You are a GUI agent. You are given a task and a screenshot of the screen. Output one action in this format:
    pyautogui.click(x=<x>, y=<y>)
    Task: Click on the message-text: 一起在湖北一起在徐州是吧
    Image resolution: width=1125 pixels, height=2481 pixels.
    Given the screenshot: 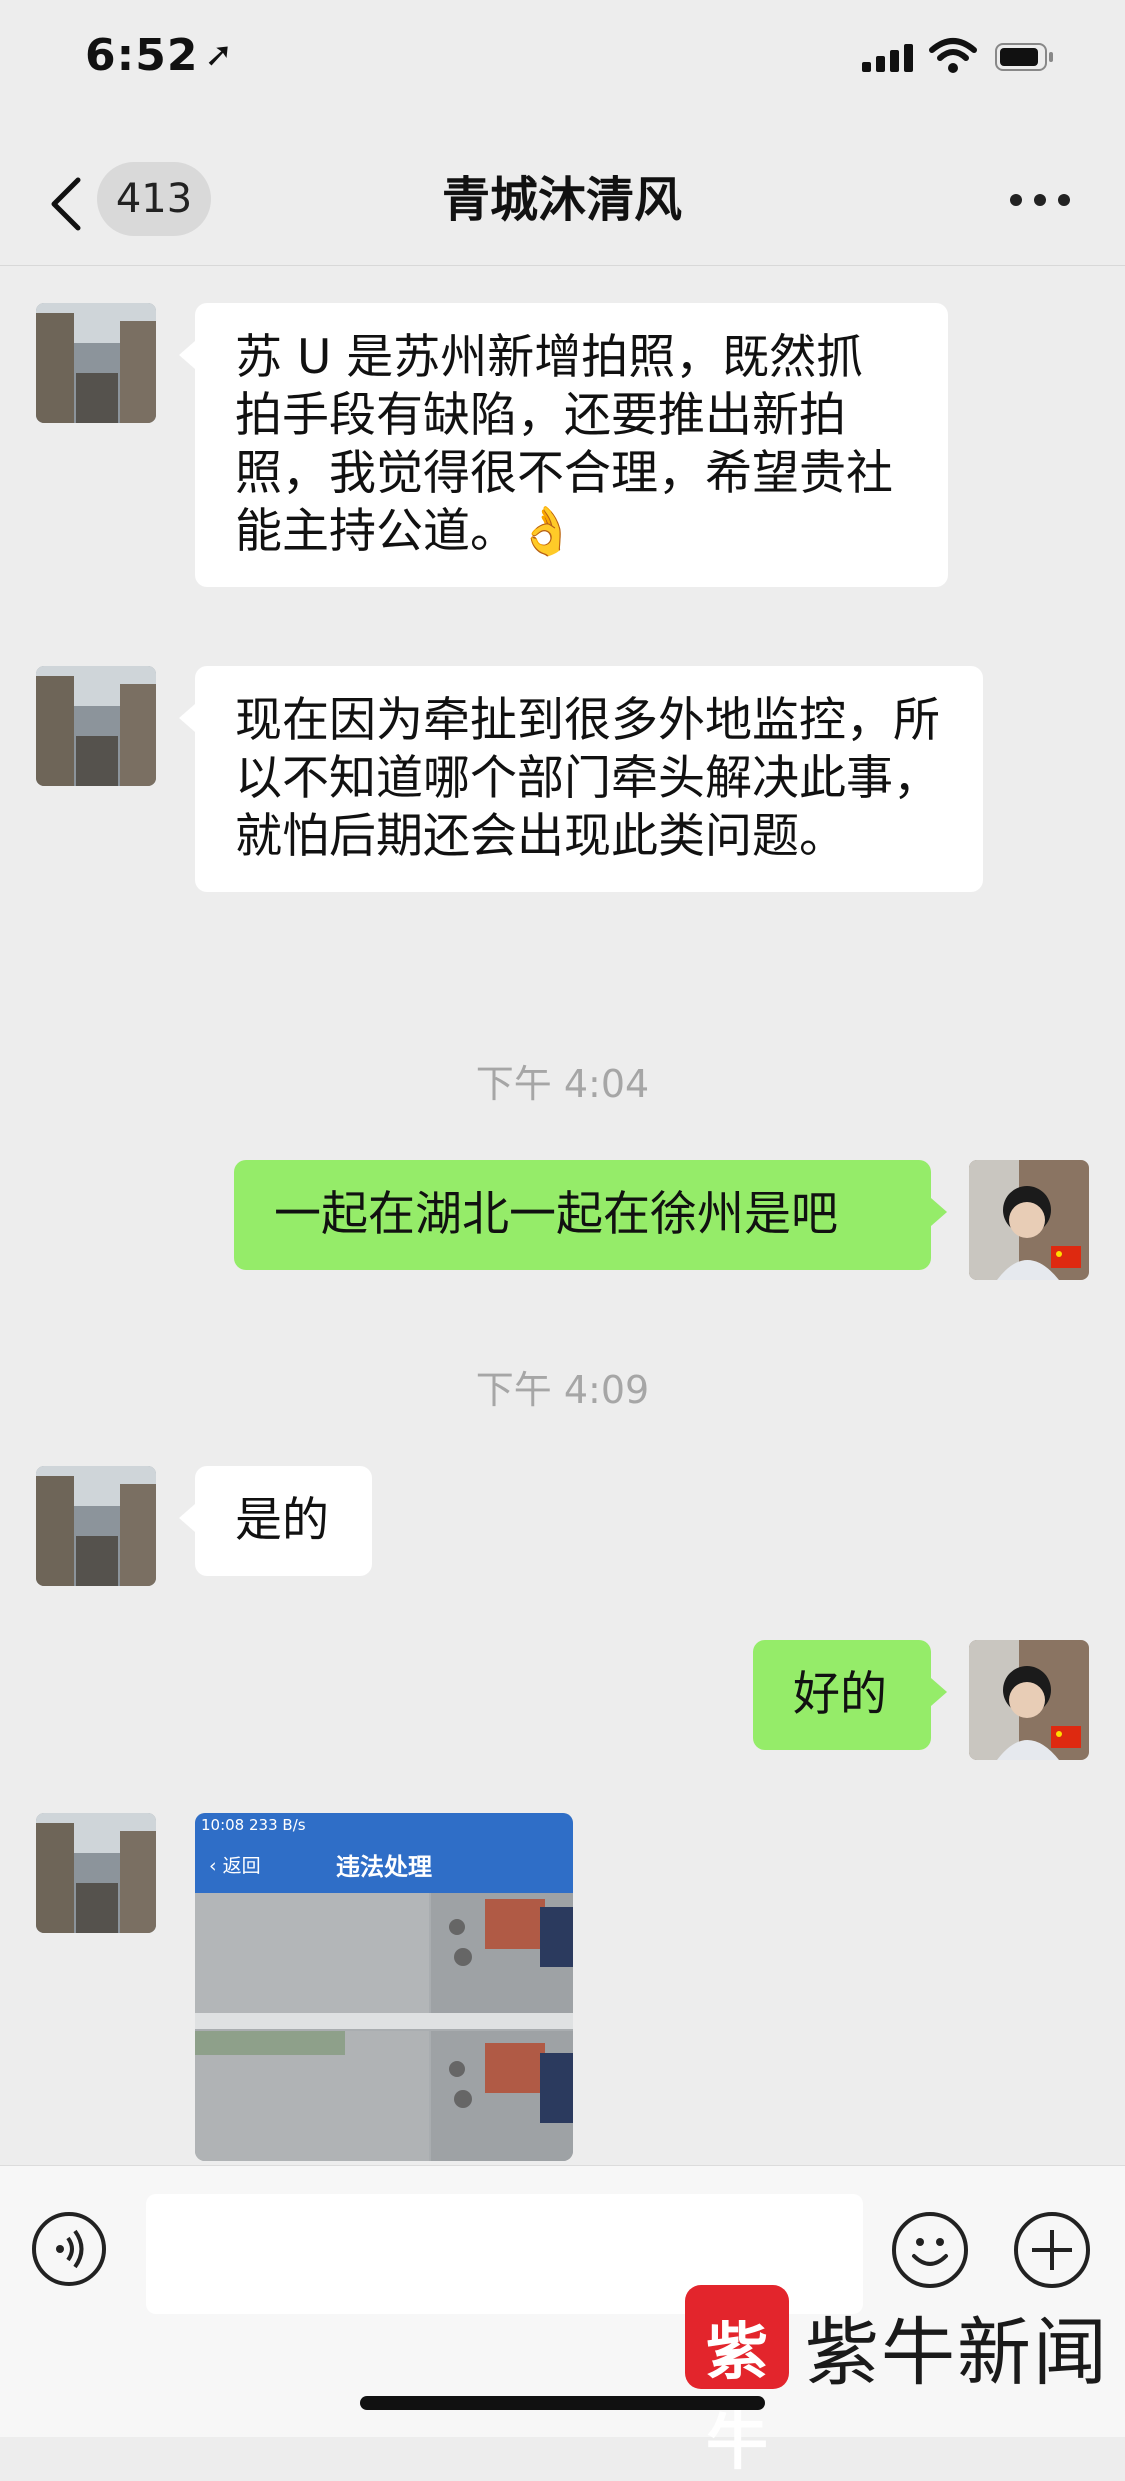 What is the action you would take?
    pyautogui.click(x=556, y=1214)
    